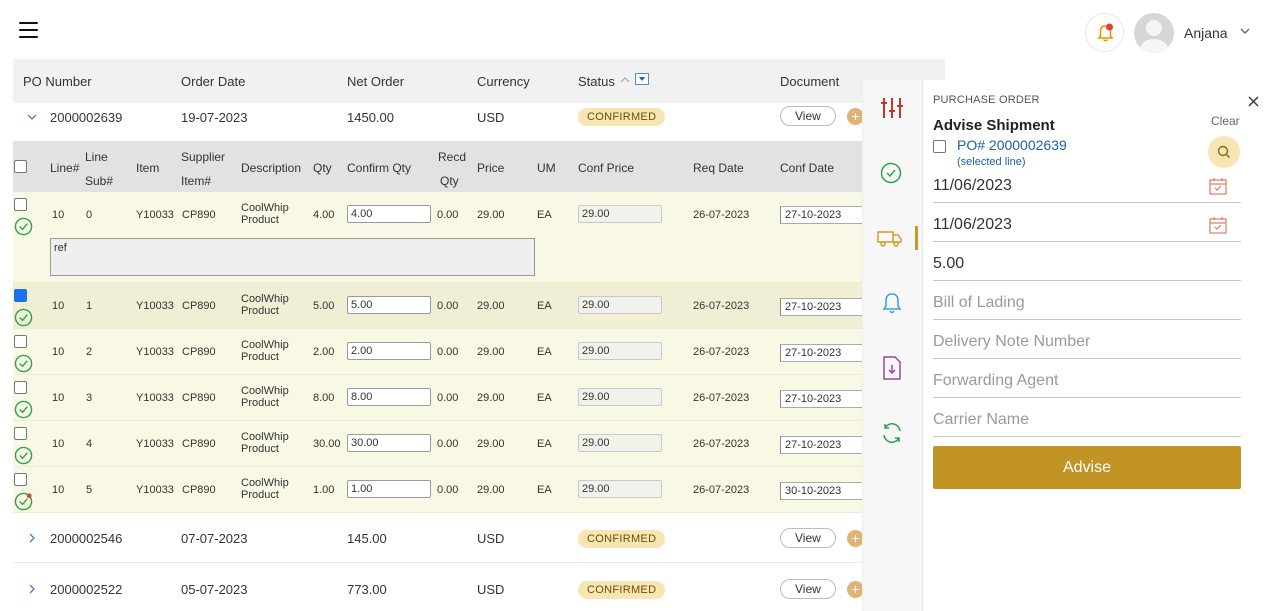 Image resolution: width=1269 pixels, height=611 pixels. I want to click on confirm-qty-input: 4.00, so click(389, 214).